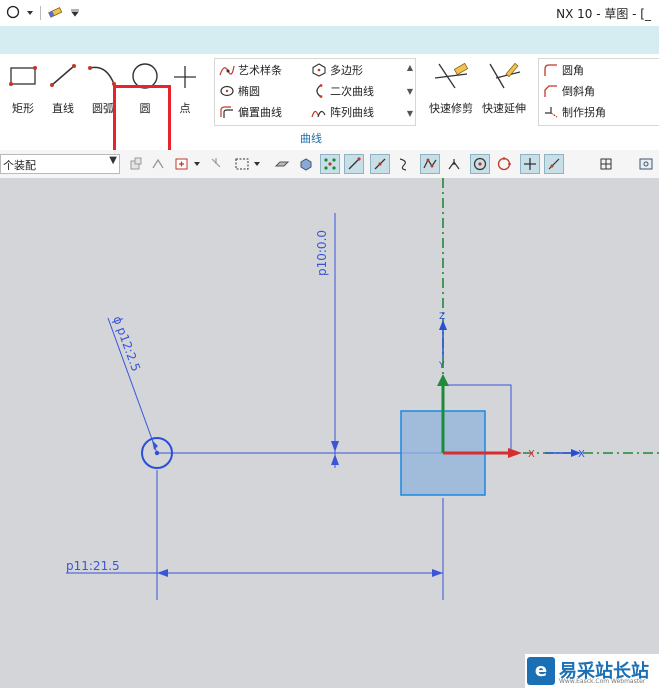  I want to click on quick-access-toolbar, so click(42, 13).